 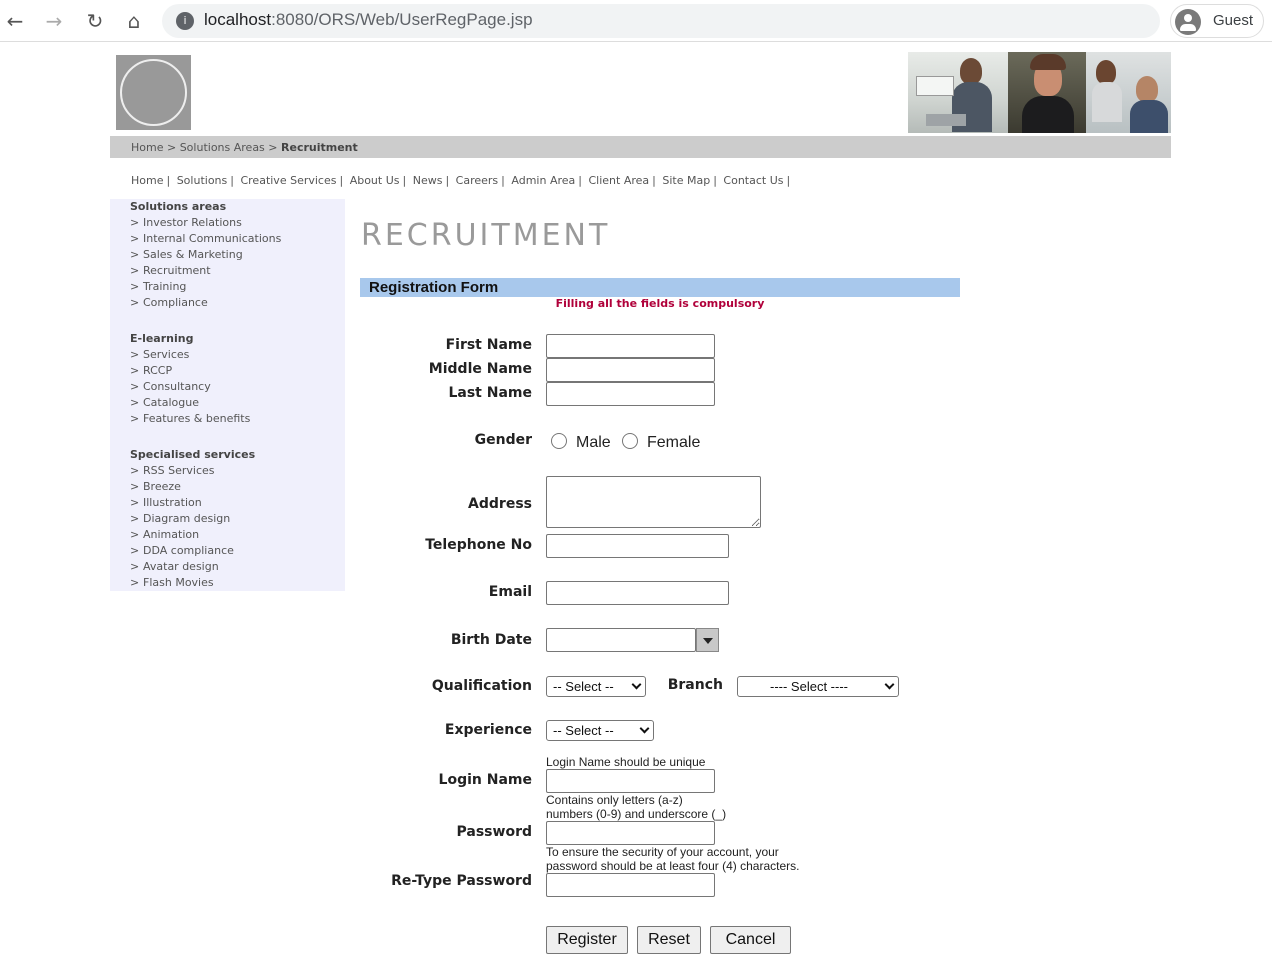 What do you see at coordinates (172, 502) in the screenshot?
I see `sidebar-item-label: Illustration` at bounding box center [172, 502].